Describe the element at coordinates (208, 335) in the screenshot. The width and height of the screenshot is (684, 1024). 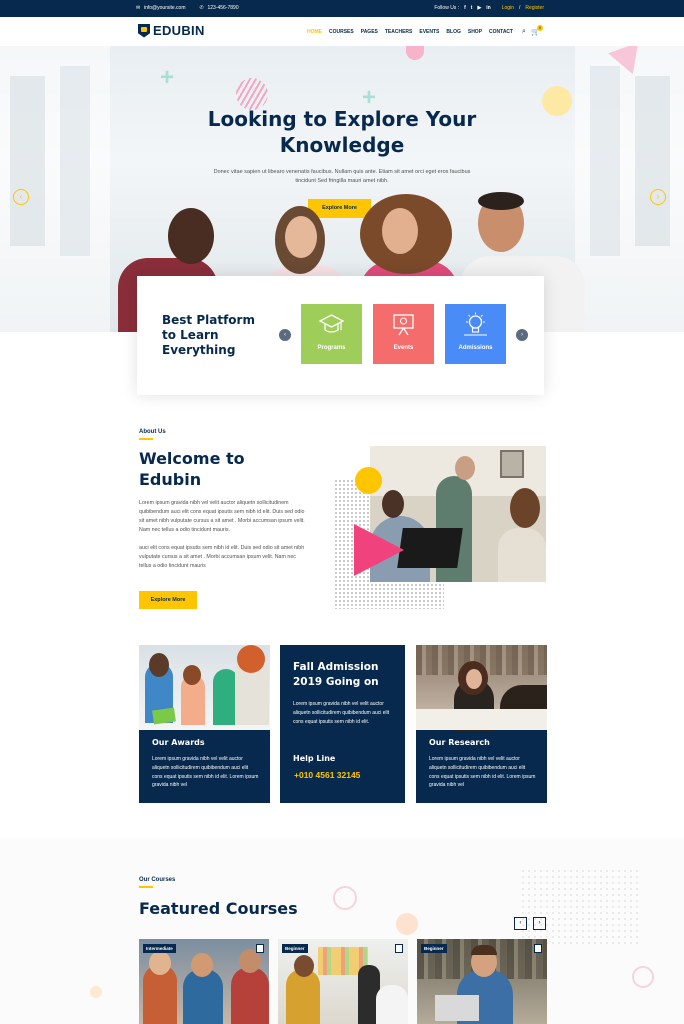
I see `platform-title: Best Platform to Learn Everything` at that location.